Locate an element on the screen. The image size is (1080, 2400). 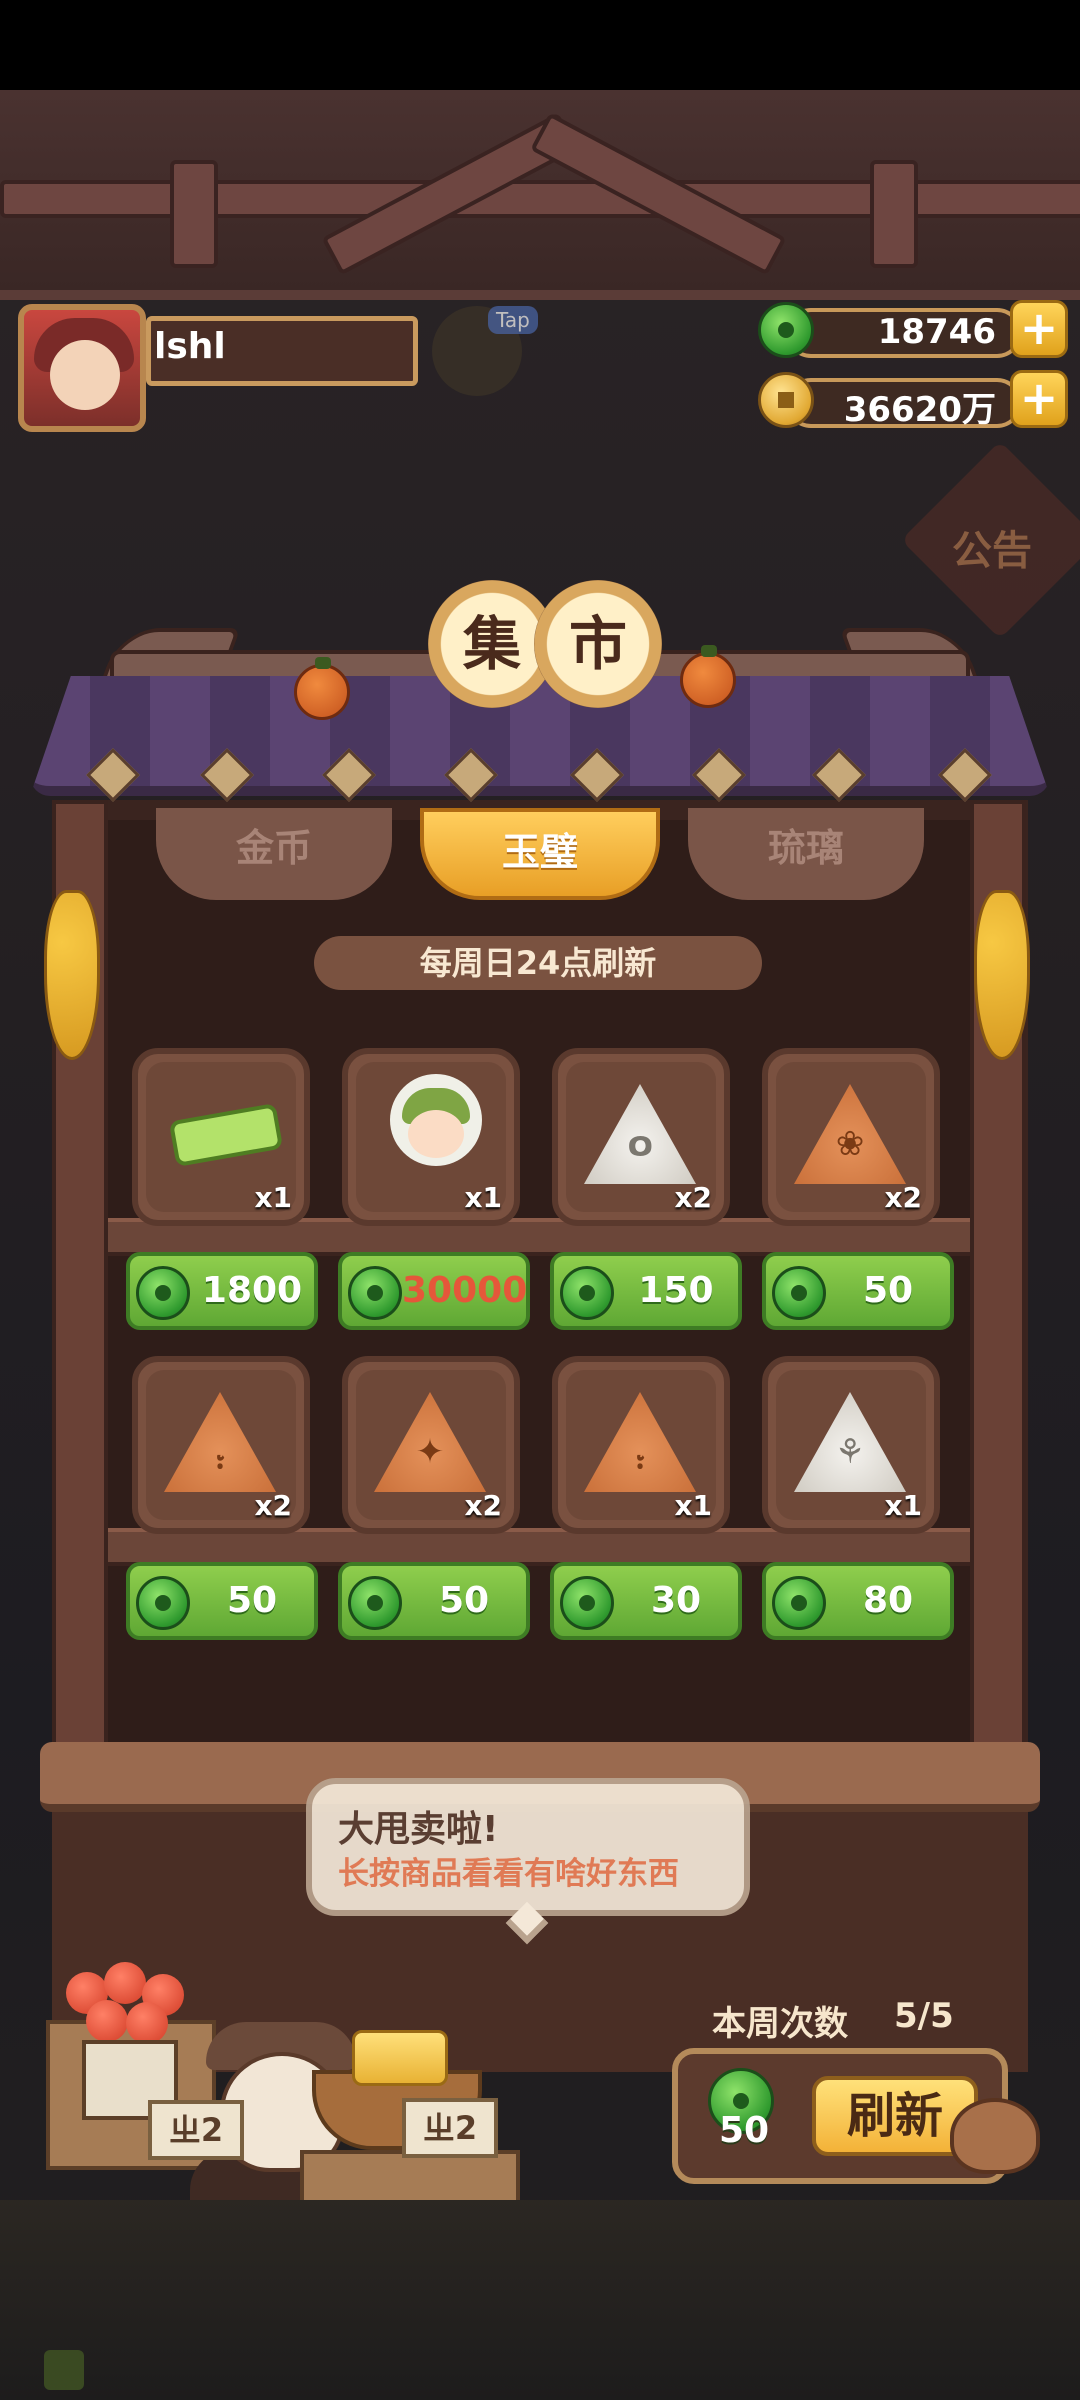
item-price: 150 is located at coordinates (676, 1290).